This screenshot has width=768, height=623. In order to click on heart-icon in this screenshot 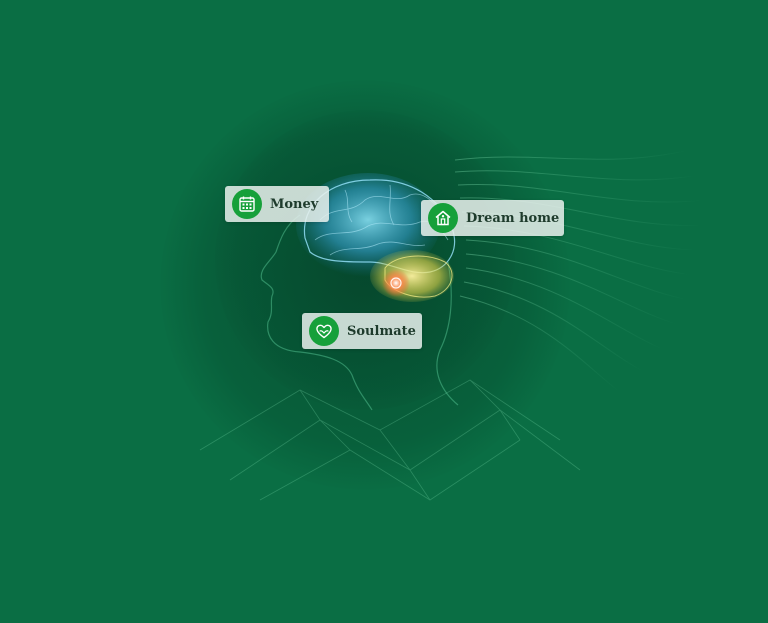, I will do `click(324, 331)`.